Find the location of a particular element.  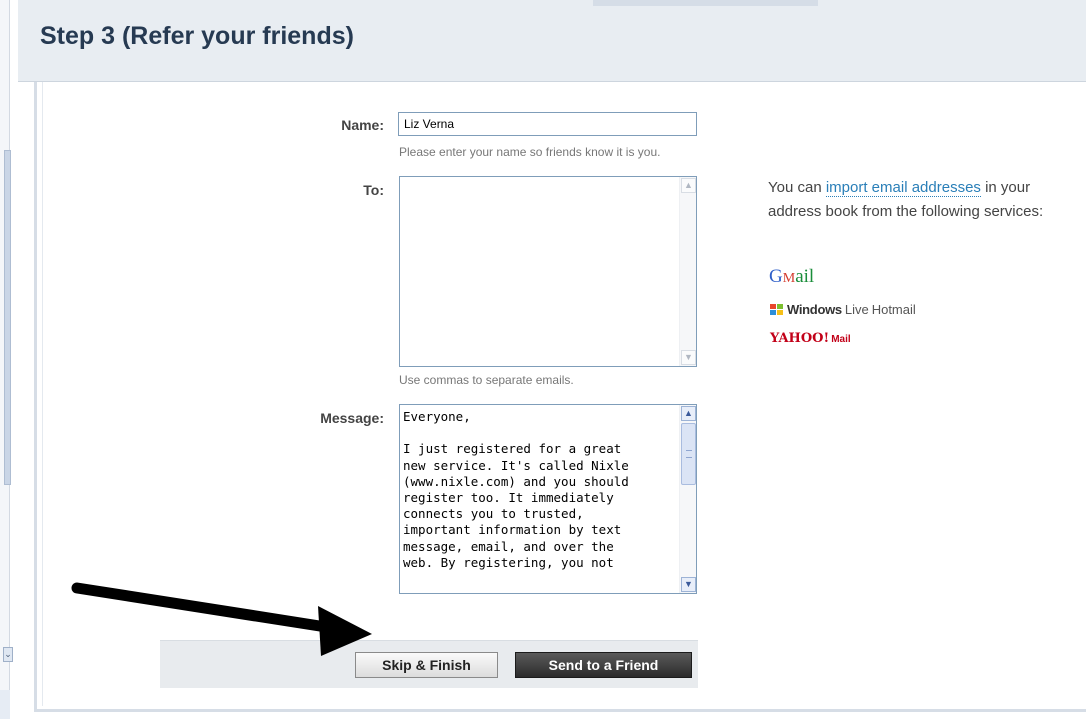

yahoo-mail-logo: YAHOO! Mail is located at coordinates (810, 338).